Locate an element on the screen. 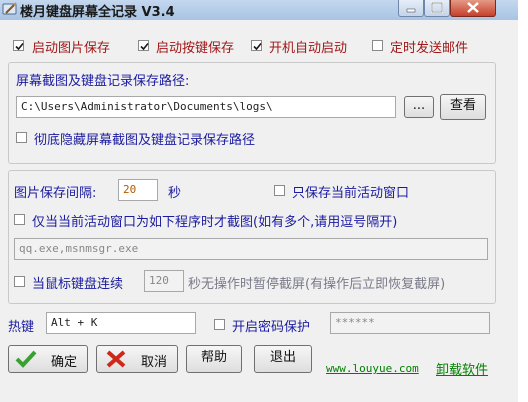 Image resolution: width=528 pixels, height=402 pixels. view-button: 查看 is located at coordinates (463, 107).